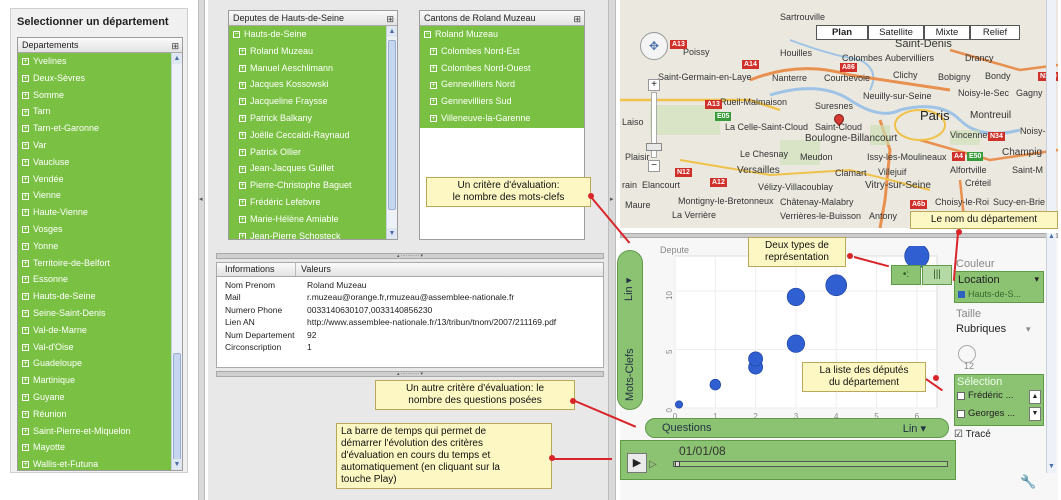 The width and height of the screenshot is (1061, 500). What do you see at coordinates (972, 434) in the screenshot?
I see `trace-toggle: ☑ Tracé` at bounding box center [972, 434].